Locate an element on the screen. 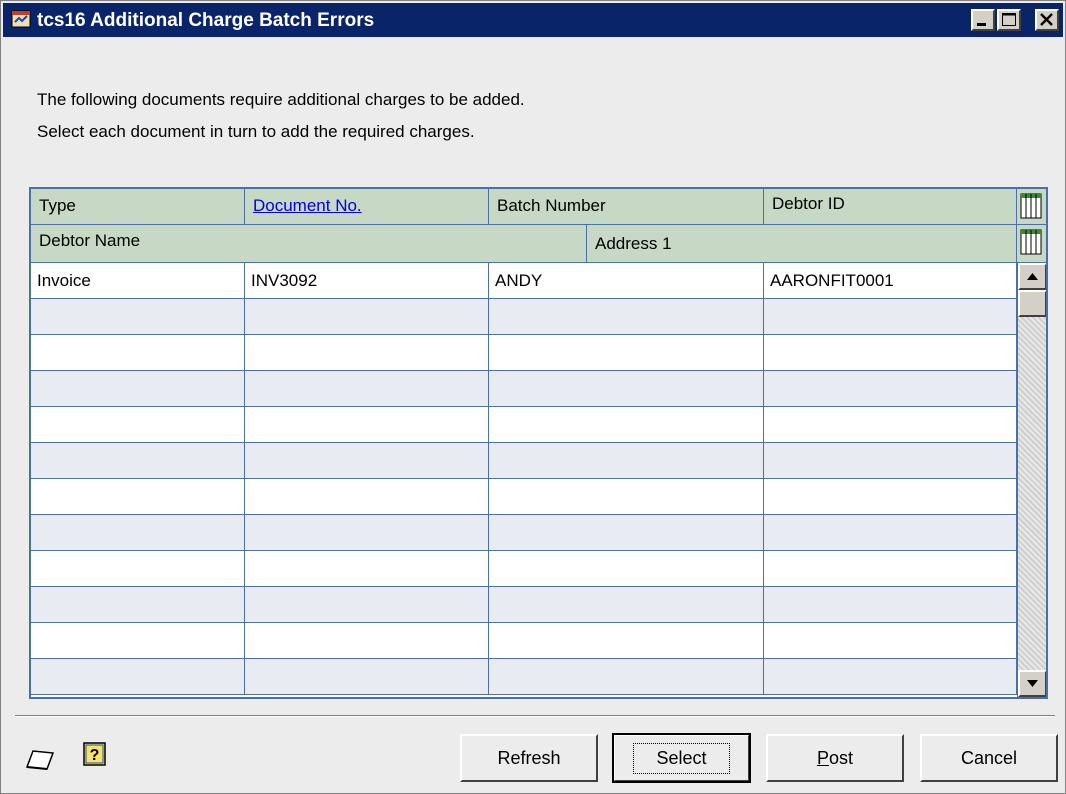 The image size is (1066, 794). select-button: Select is located at coordinates (681, 758).